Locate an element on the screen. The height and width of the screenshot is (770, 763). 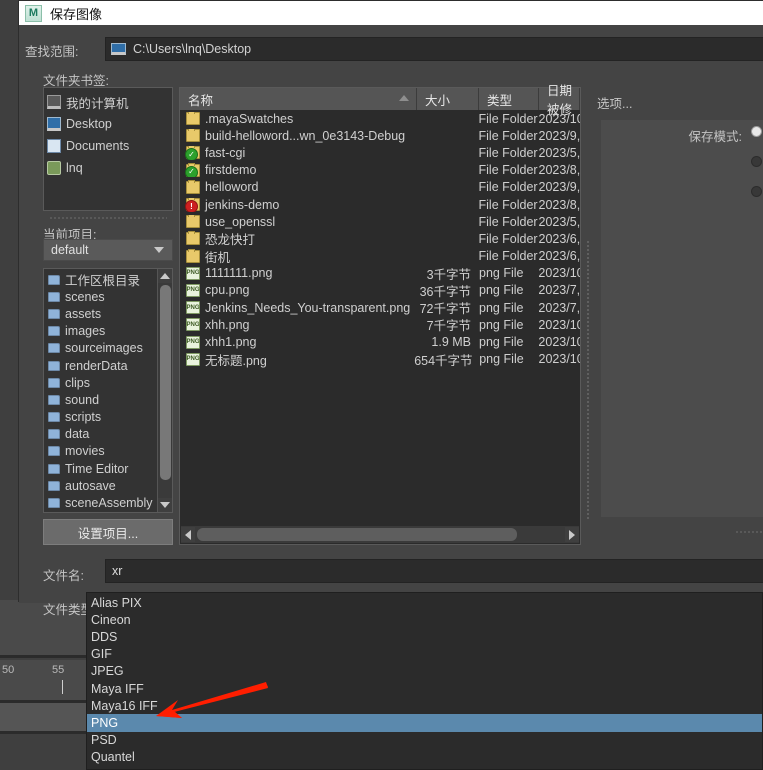
file-row: ! jenkins-demo File Folder 2023/8, is located at coordinates (380, 204).